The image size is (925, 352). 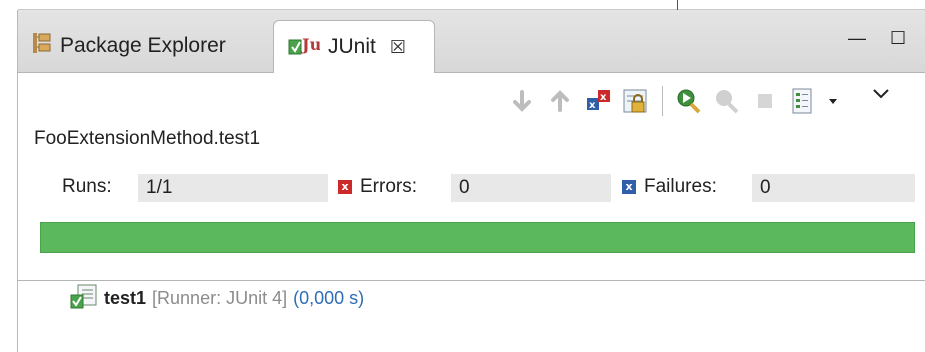 What do you see at coordinates (42, 46) in the screenshot?
I see `package-explorer-icon` at bounding box center [42, 46].